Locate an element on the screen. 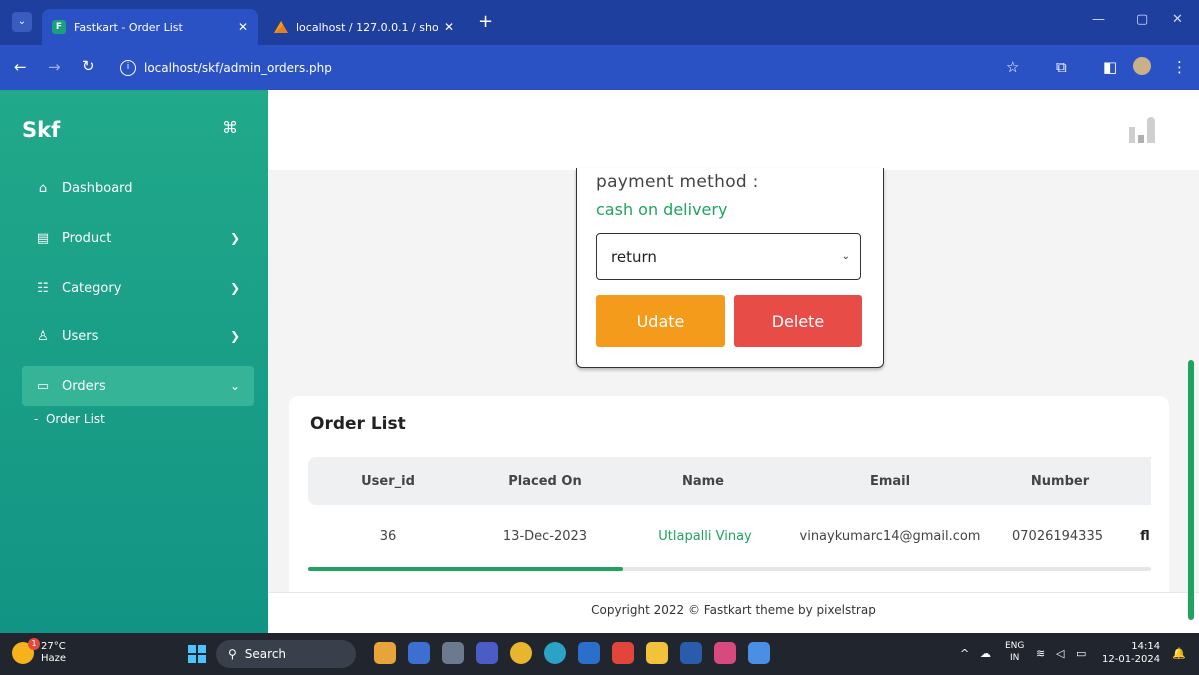  new-tab-icon: + is located at coordinates (485, 22).